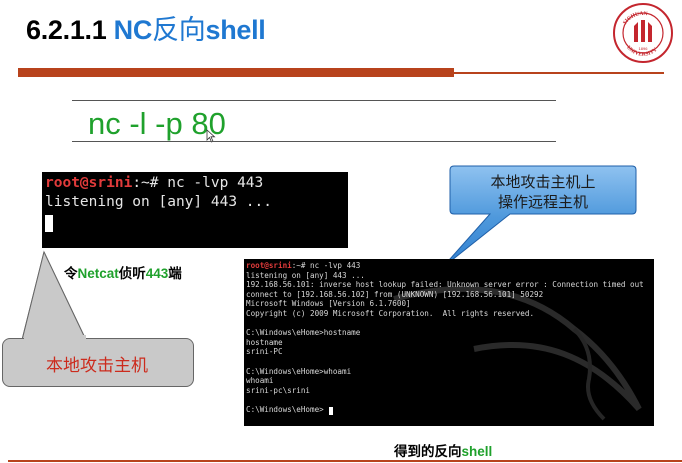  I want to click on terminal1-line1: root@srini:~# nc -lvp 443, so click(154, 183).